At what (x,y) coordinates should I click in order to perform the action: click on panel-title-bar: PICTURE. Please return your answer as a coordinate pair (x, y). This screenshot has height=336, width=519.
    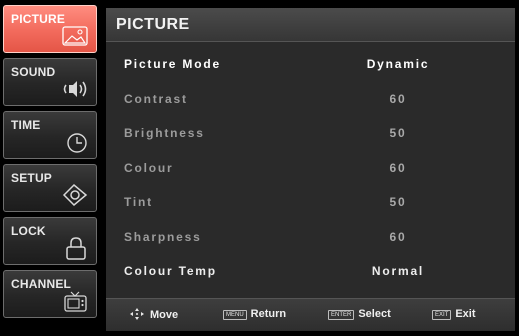
    Looking at the image, I should click on (310, 25).